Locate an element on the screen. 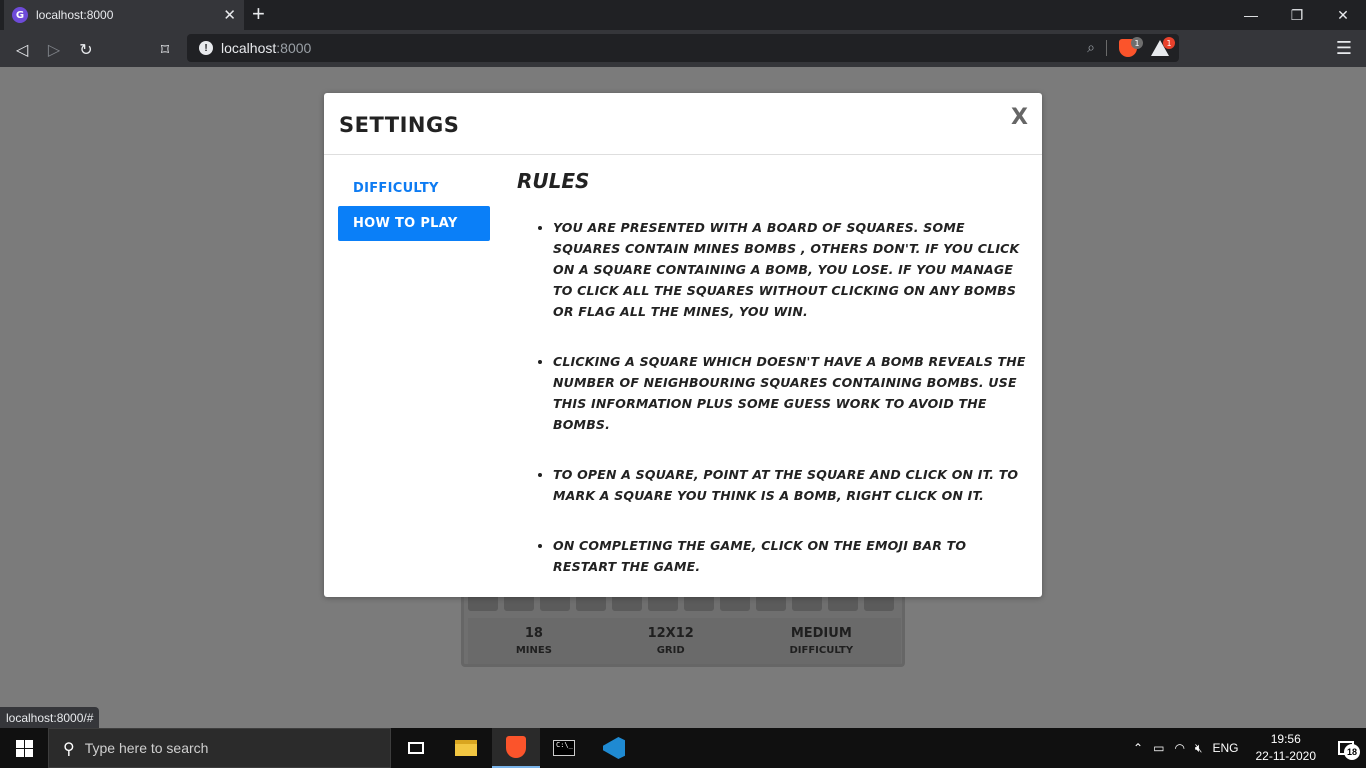 The width and height of the screenshot is (1366, 768). back-icon: ◁ is located at coordinates (22, 49).